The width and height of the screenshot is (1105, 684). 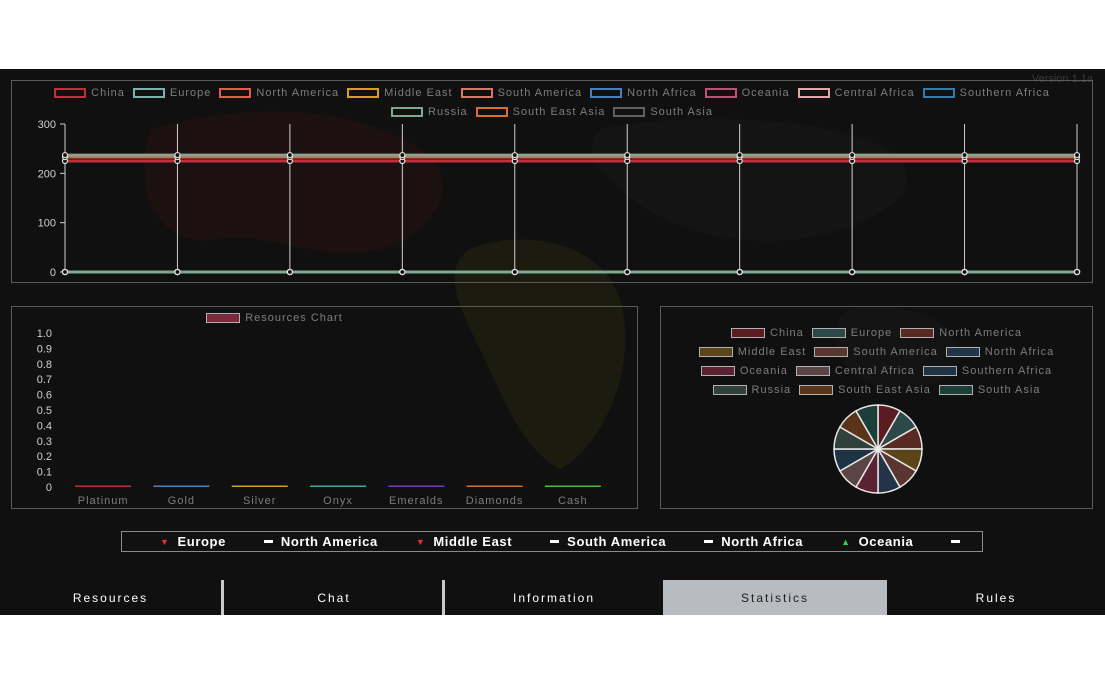 What do you see at coordinates (996, 597) in the screenshot?
I see `tab-rules: Rules` at bounding box center [996, 597].